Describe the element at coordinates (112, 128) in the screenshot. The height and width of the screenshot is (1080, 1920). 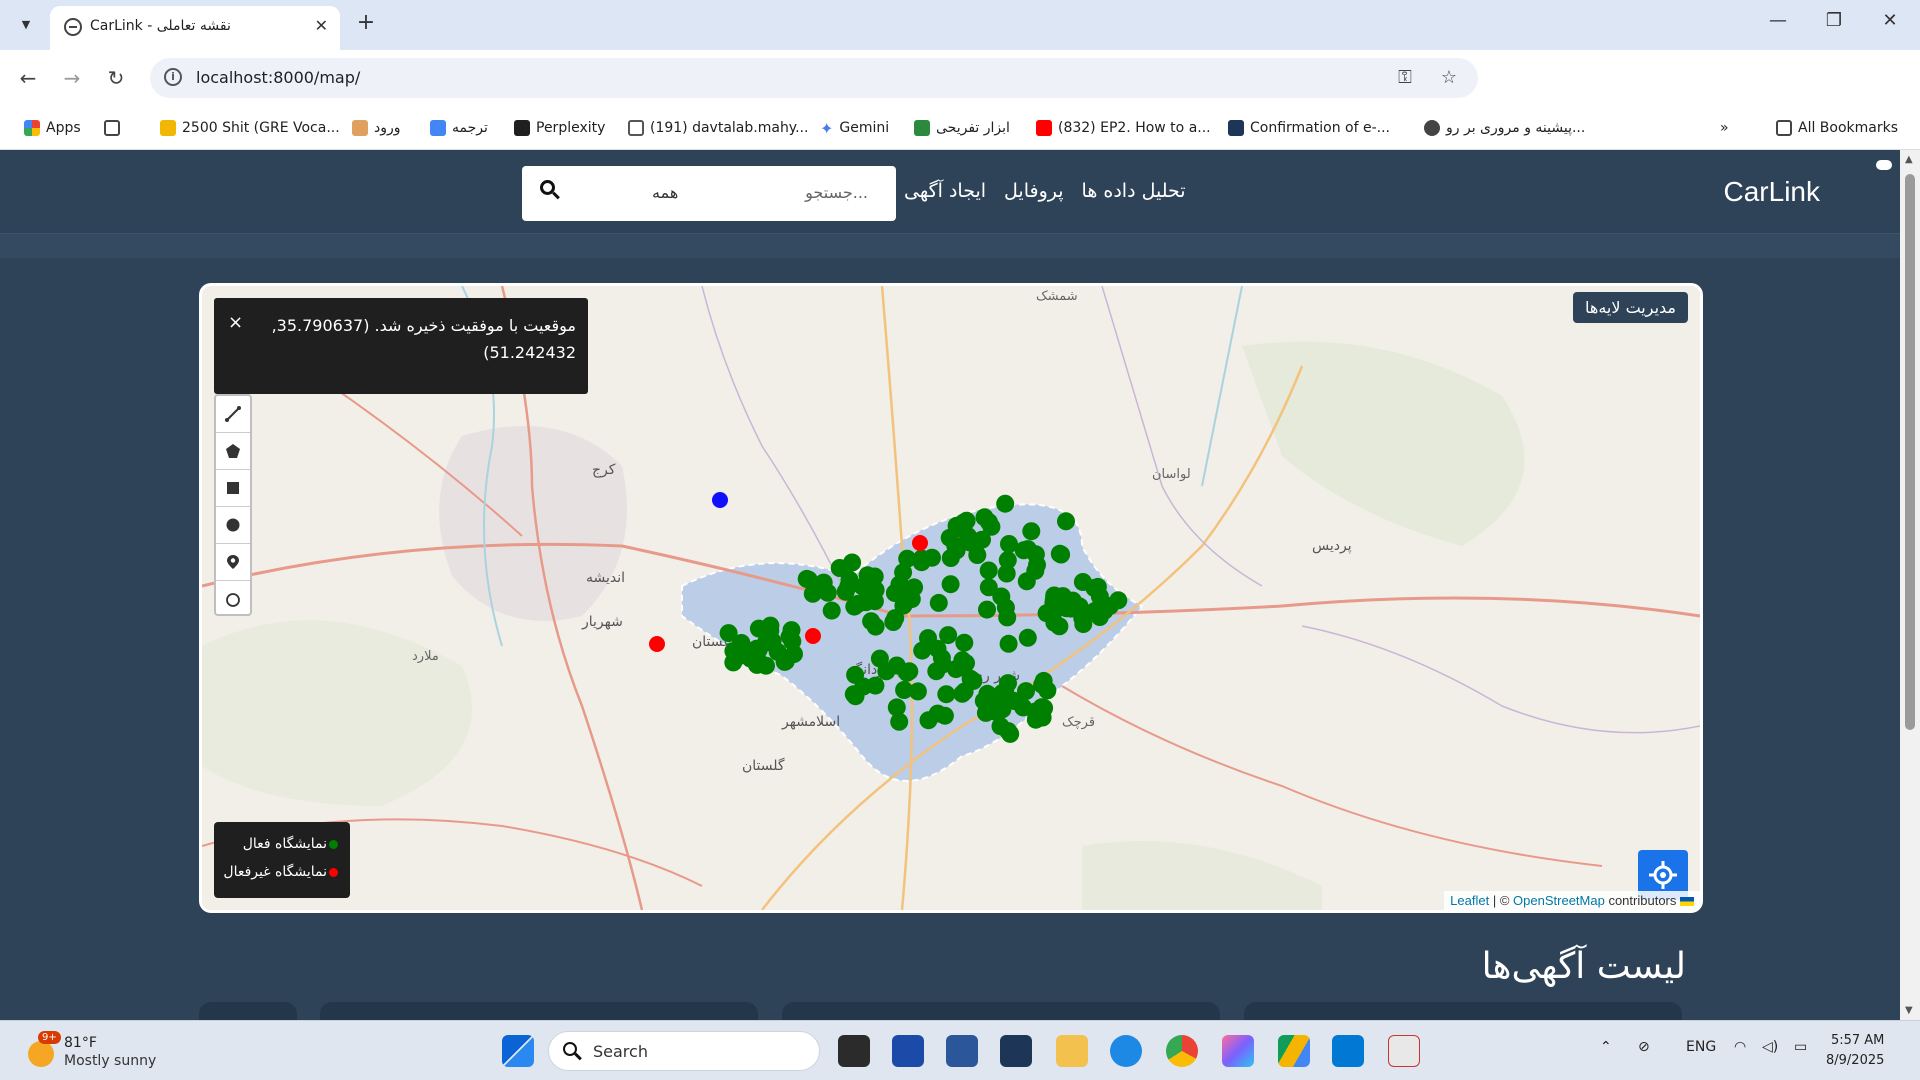
I see `tab-groups-icon` at that location.